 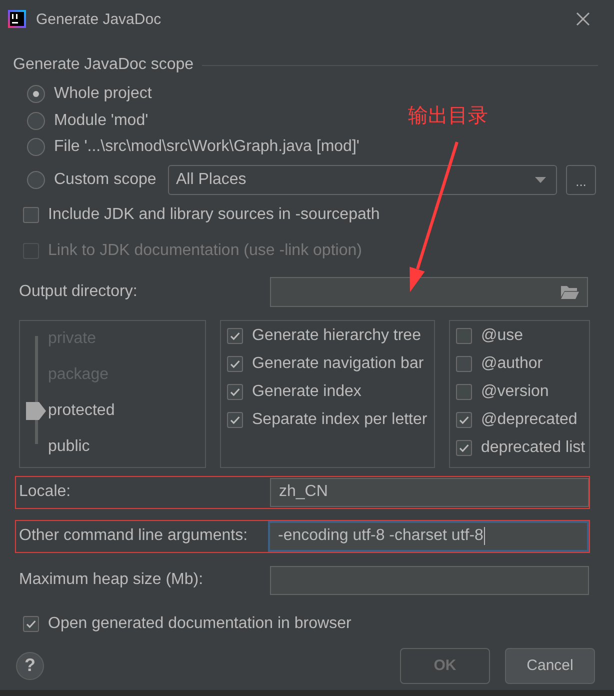 What do you see at coordinates (101, 121) in the screenshot?
I see `radio-label: Module 'mod'` at bounding box center [101, 121].